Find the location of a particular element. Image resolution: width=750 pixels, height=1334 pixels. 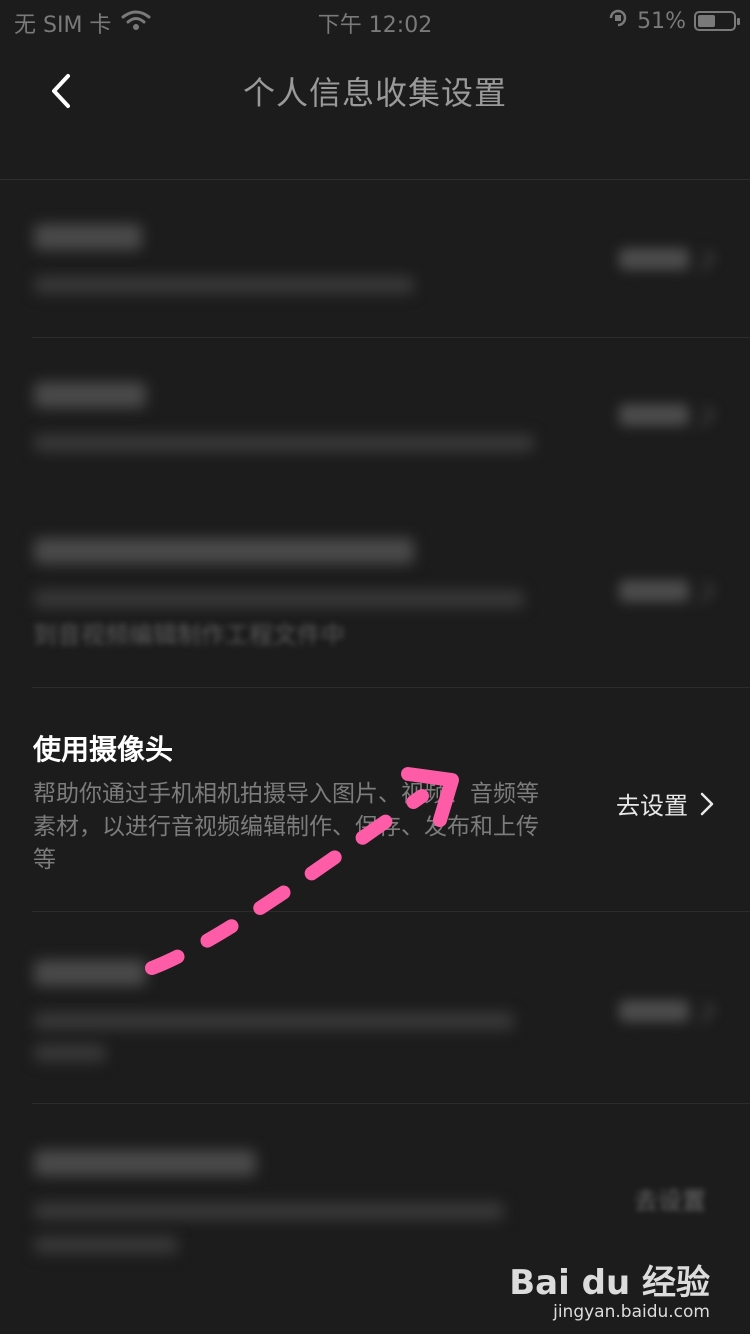

chevron-right-icon is located at coordinates (707, 804).